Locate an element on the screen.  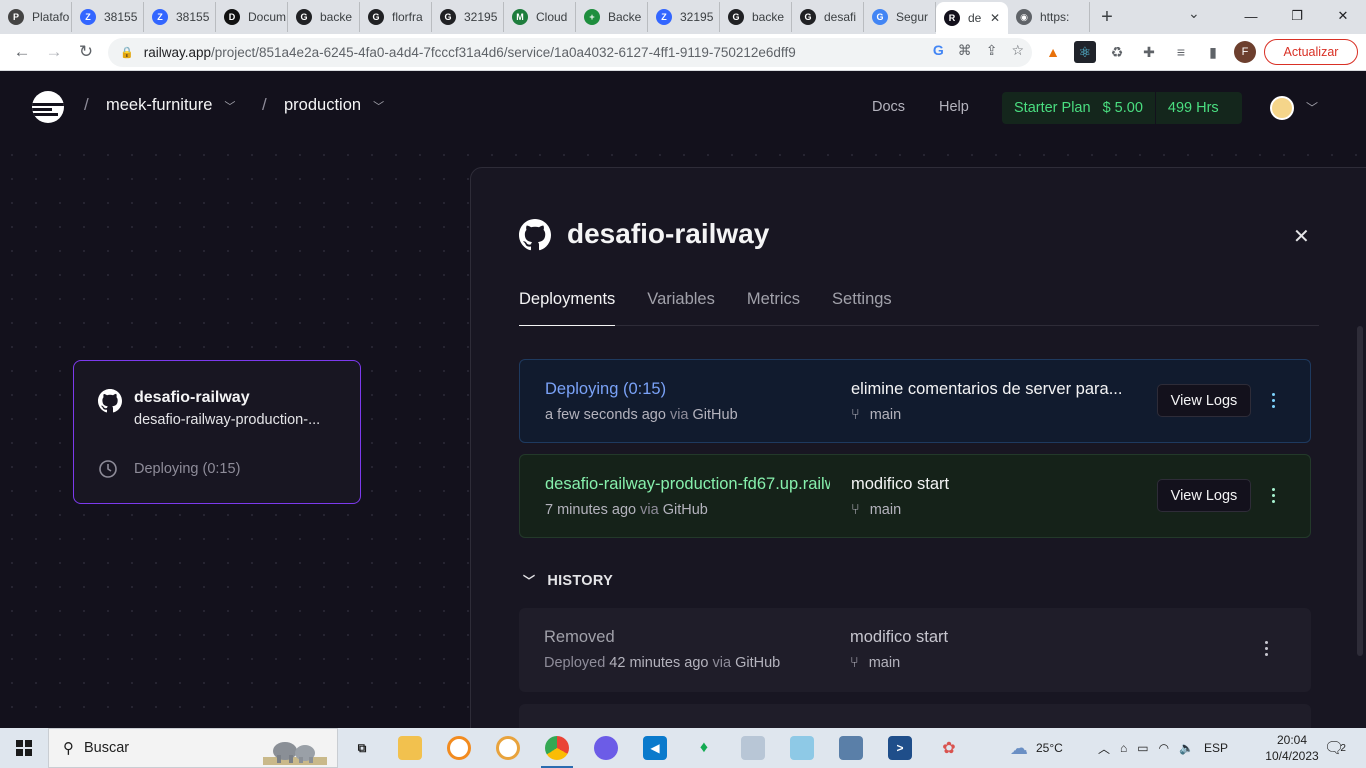
browser-tab: ◉ https: is located at coordinates (1049, 17).